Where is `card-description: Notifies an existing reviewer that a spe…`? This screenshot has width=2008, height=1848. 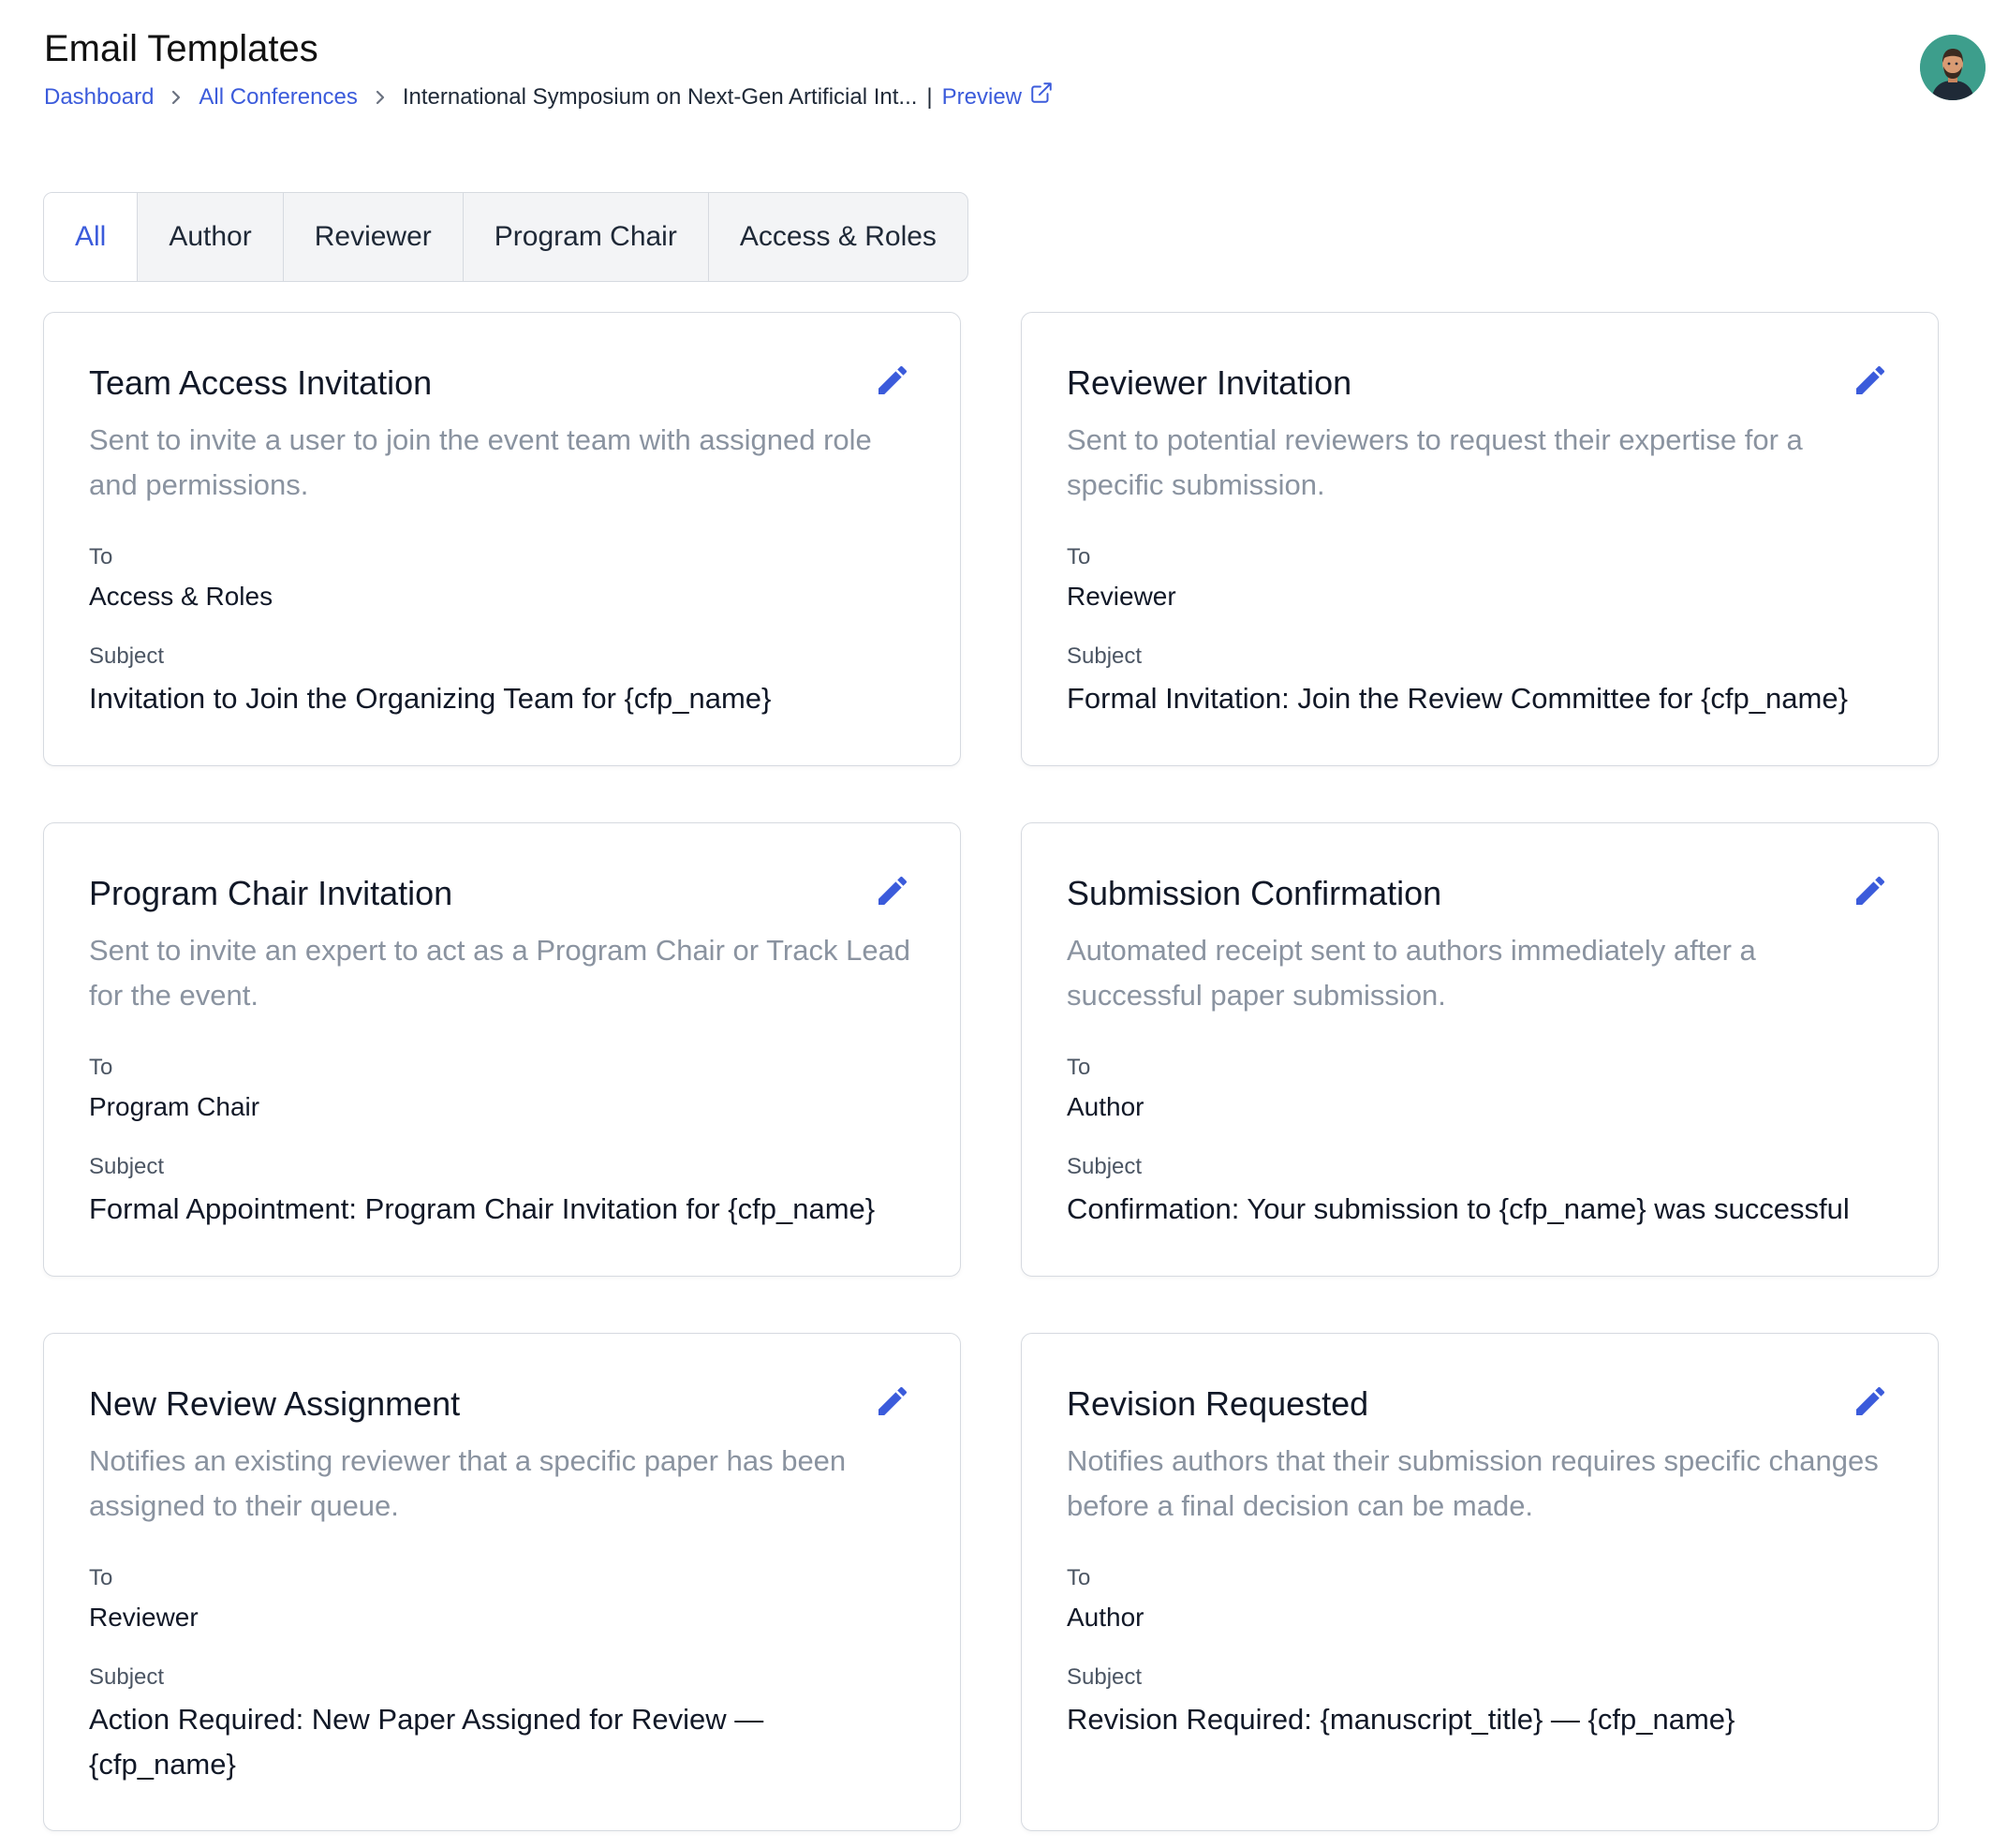
card-description: Notifies an existing reviewer that a spe… is located at coordinates (468, 1483).